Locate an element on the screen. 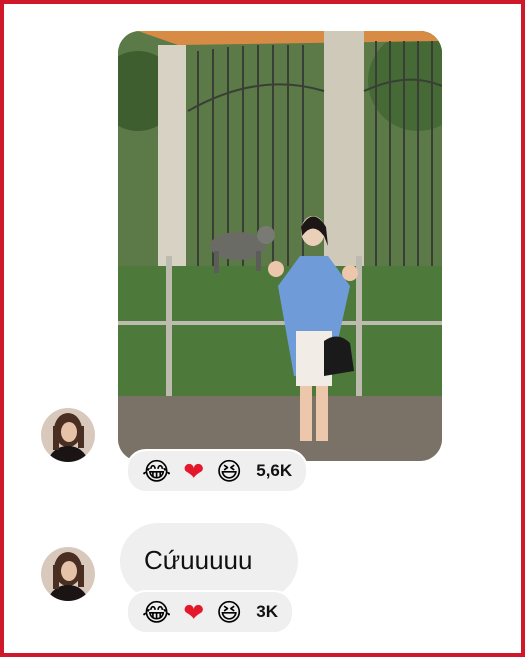 The image size is (525, 657). reaction-count: 5,6K is located at coordinates (274, 470).